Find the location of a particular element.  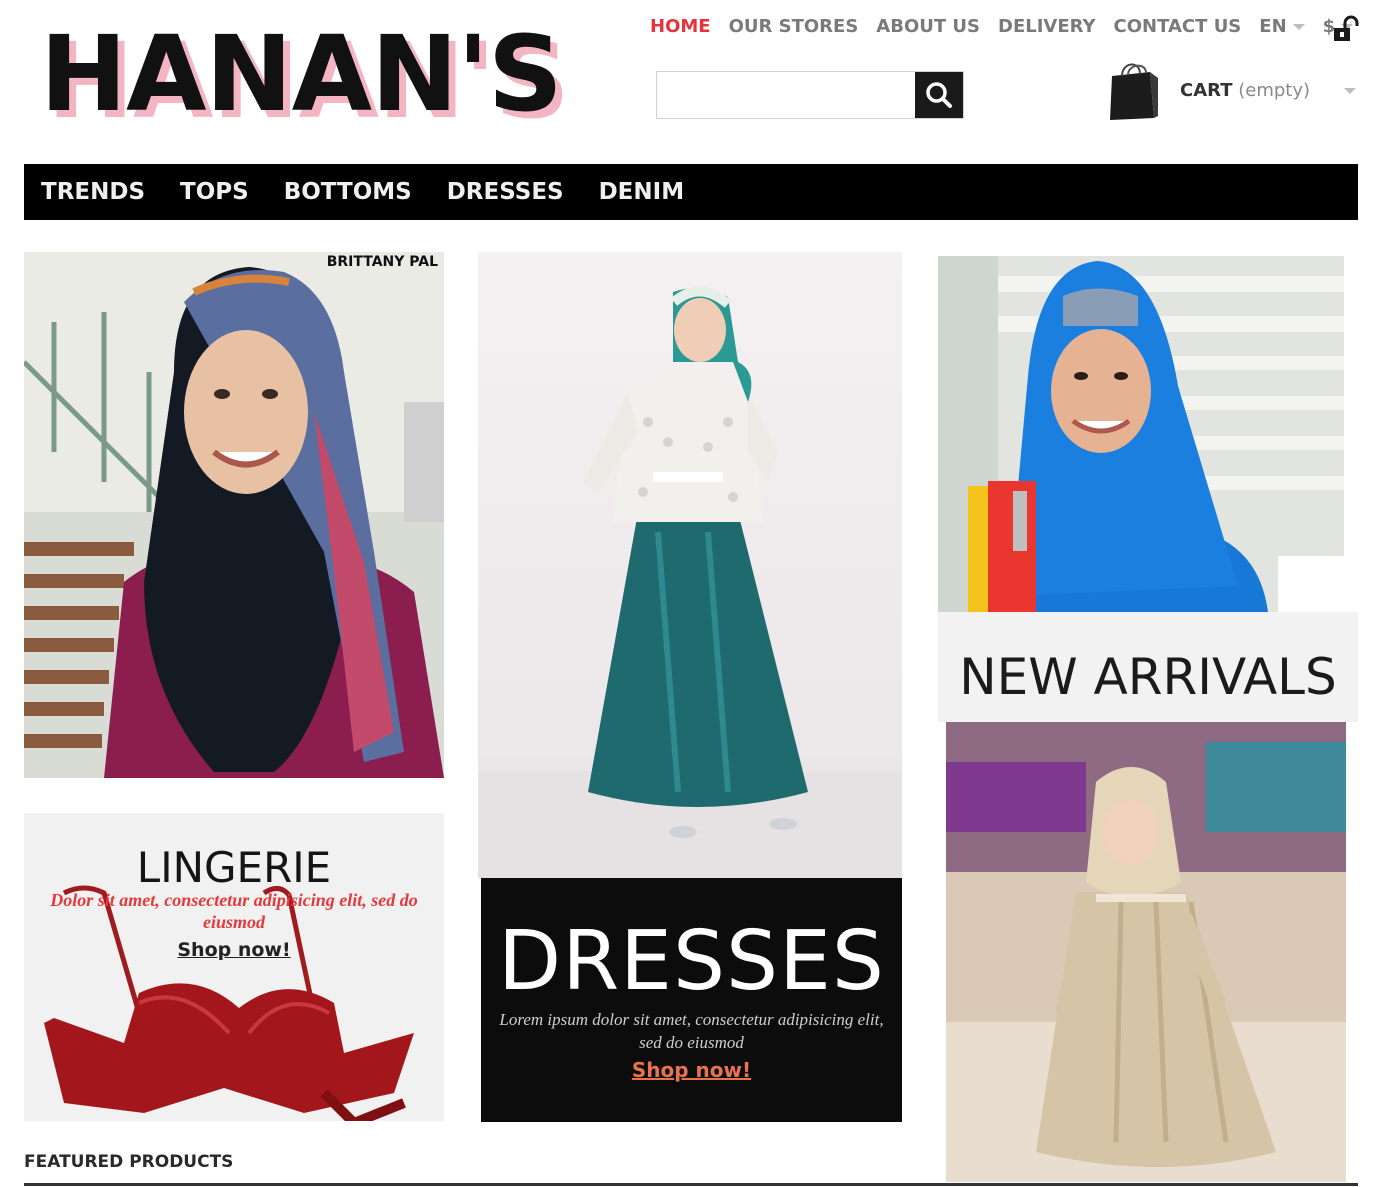

search-icon is located at coordinates (939, 95).